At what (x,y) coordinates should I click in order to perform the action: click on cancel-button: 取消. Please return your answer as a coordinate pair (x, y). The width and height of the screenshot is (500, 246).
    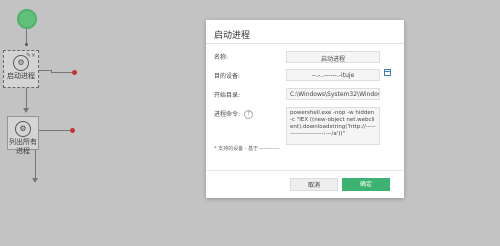
    Looking at the image, I should click on (314, 184).